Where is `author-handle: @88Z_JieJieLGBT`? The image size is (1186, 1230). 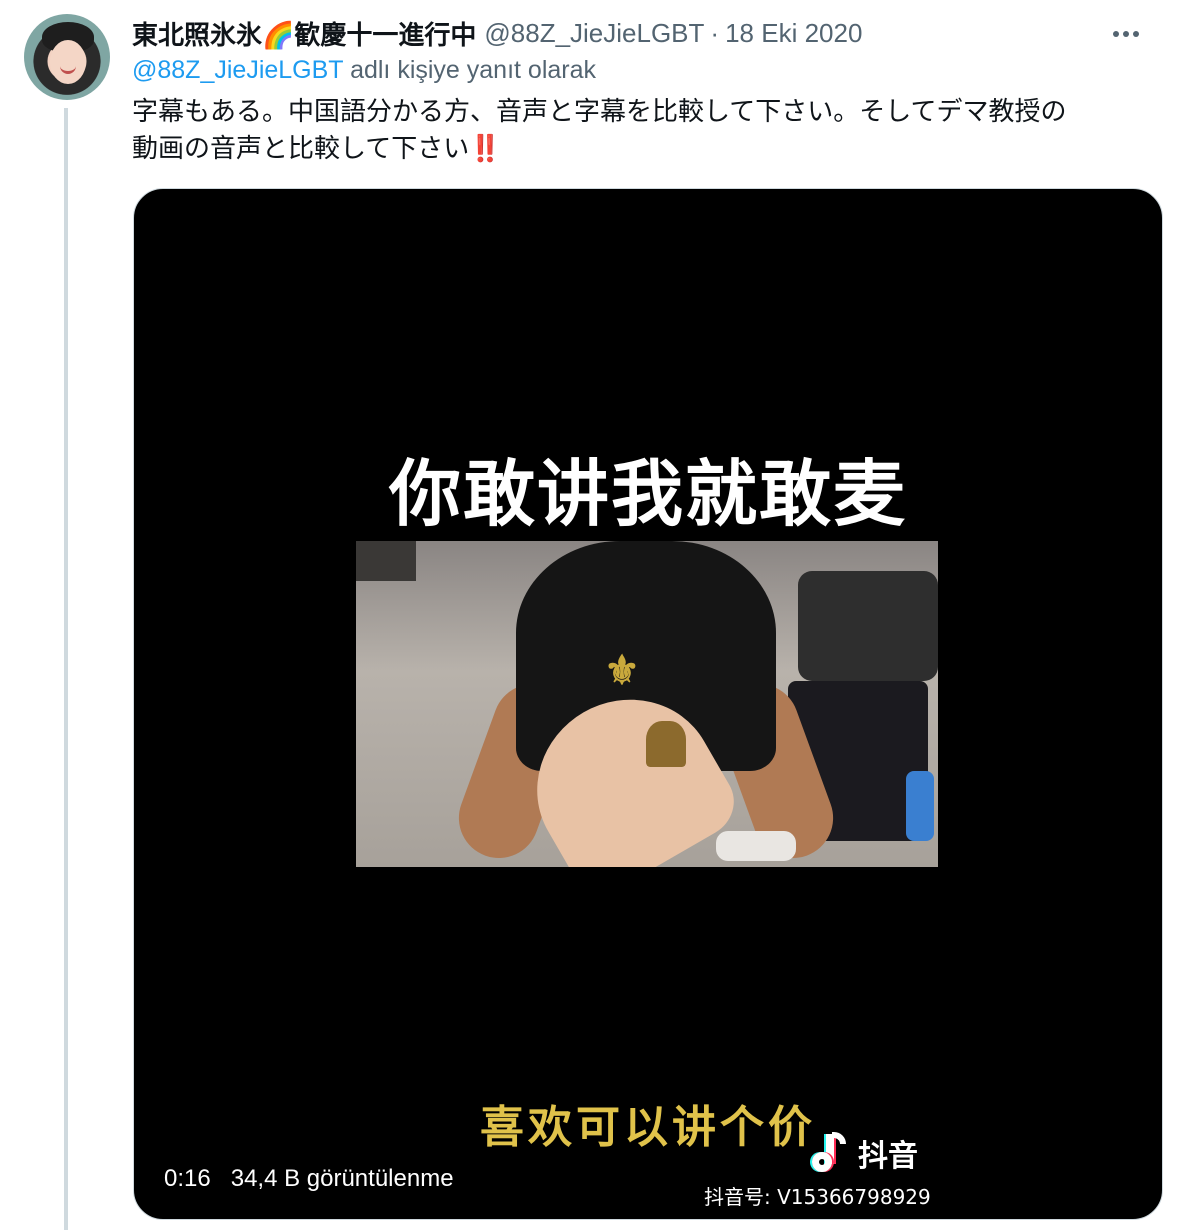 author-handle: @88Z_JieJieLGBT is located at coordinates (594, 33).